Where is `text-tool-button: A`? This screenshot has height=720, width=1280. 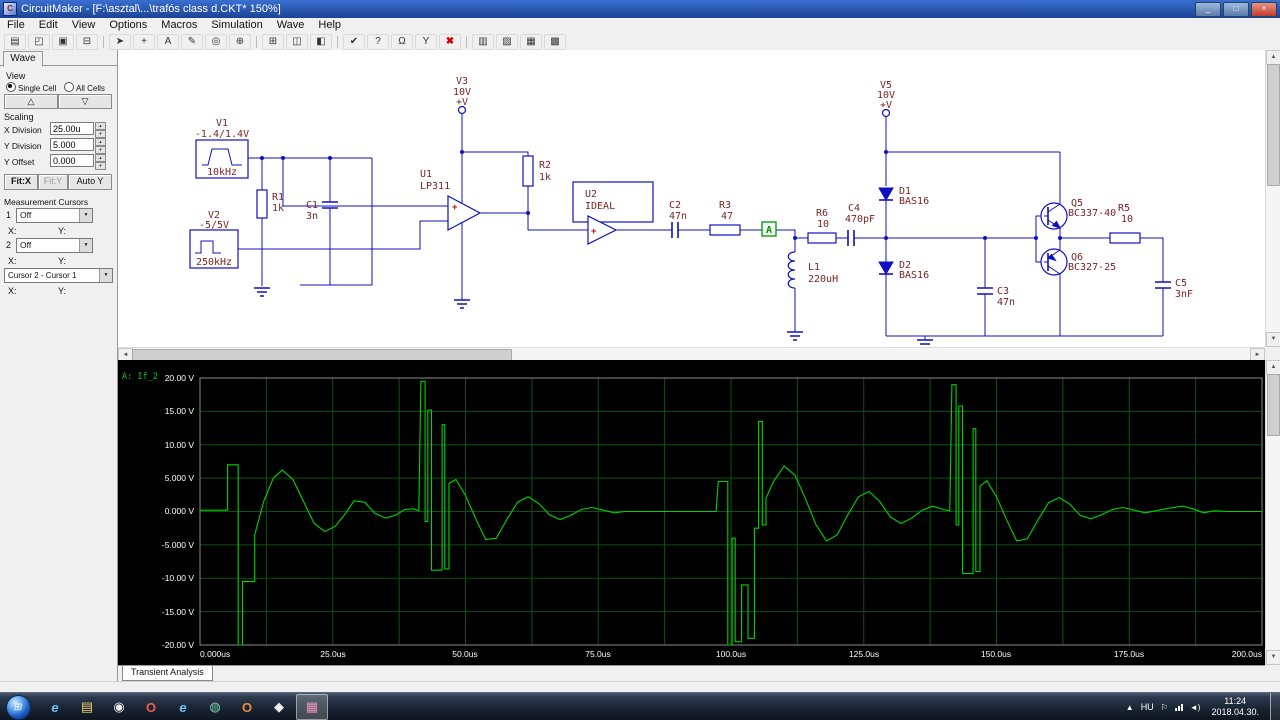 text-tool-button: A is located at coordinates (168, 41).